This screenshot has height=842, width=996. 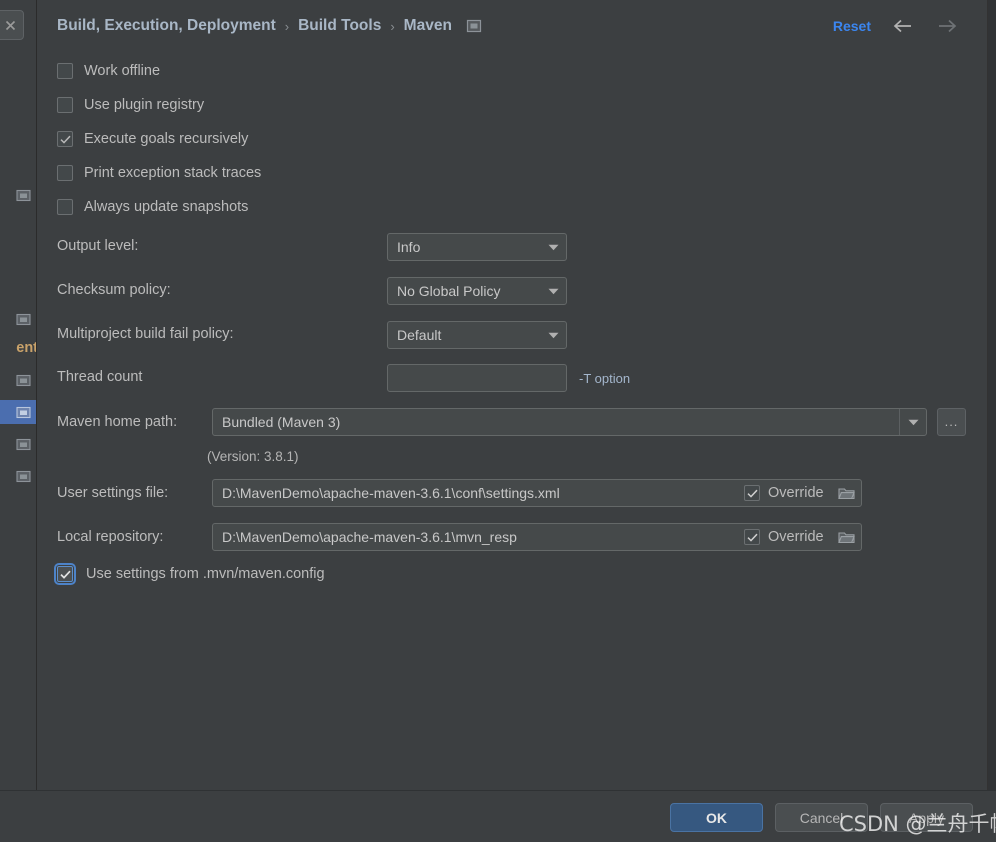 I want to click on arrow-right-icon, so click(x=948, y=26).